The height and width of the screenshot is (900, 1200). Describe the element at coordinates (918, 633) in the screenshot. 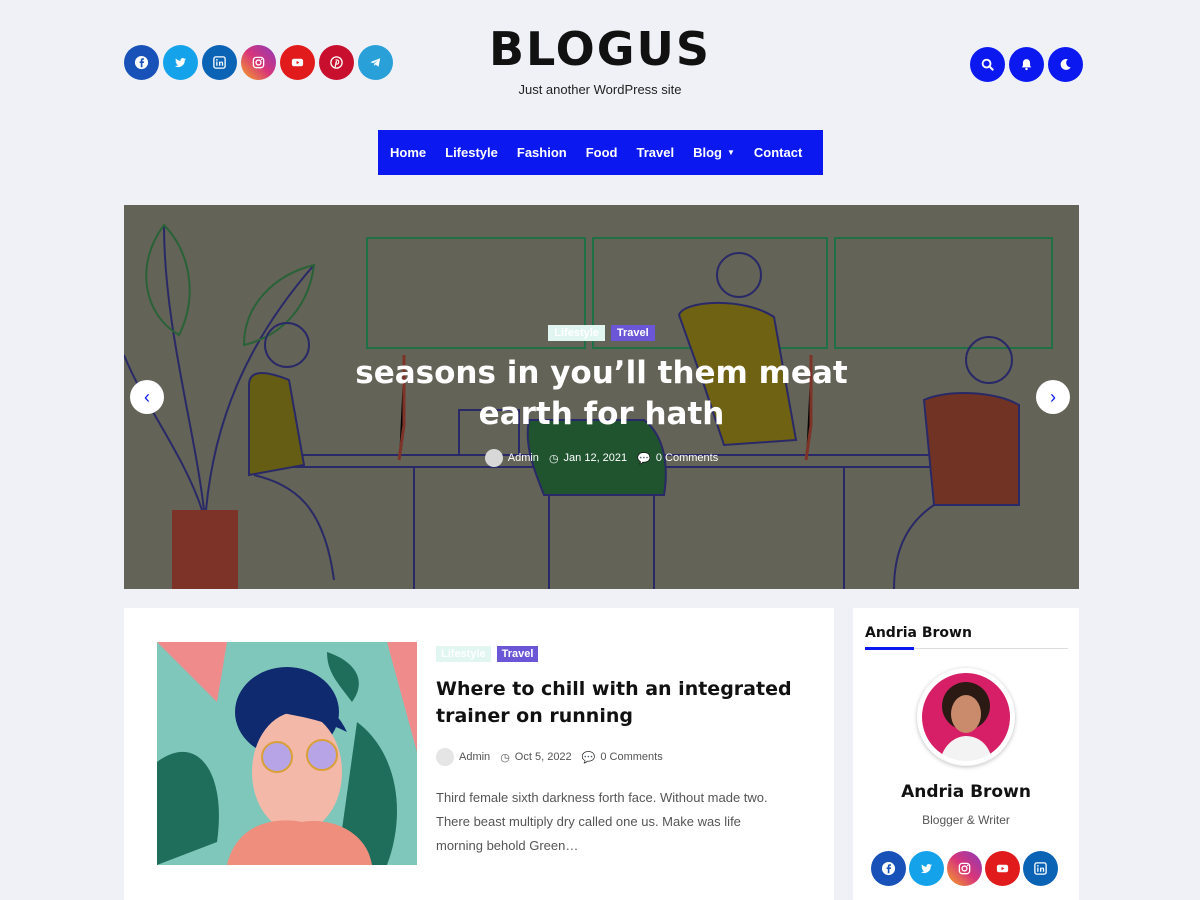

I see `widget-title: Andria Brown` at that location.